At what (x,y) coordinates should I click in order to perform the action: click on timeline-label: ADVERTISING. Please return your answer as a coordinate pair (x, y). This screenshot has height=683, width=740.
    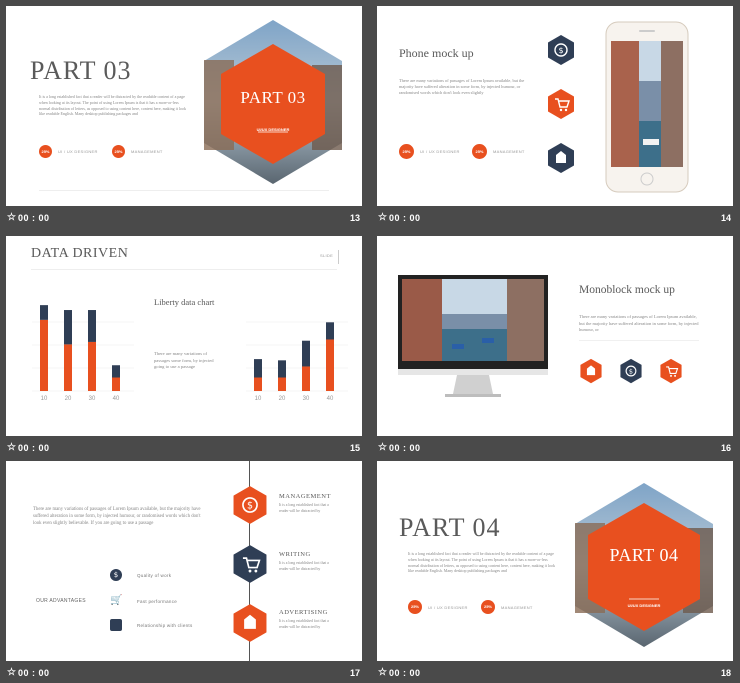
    Looking at the image, I should click on (303, 612).